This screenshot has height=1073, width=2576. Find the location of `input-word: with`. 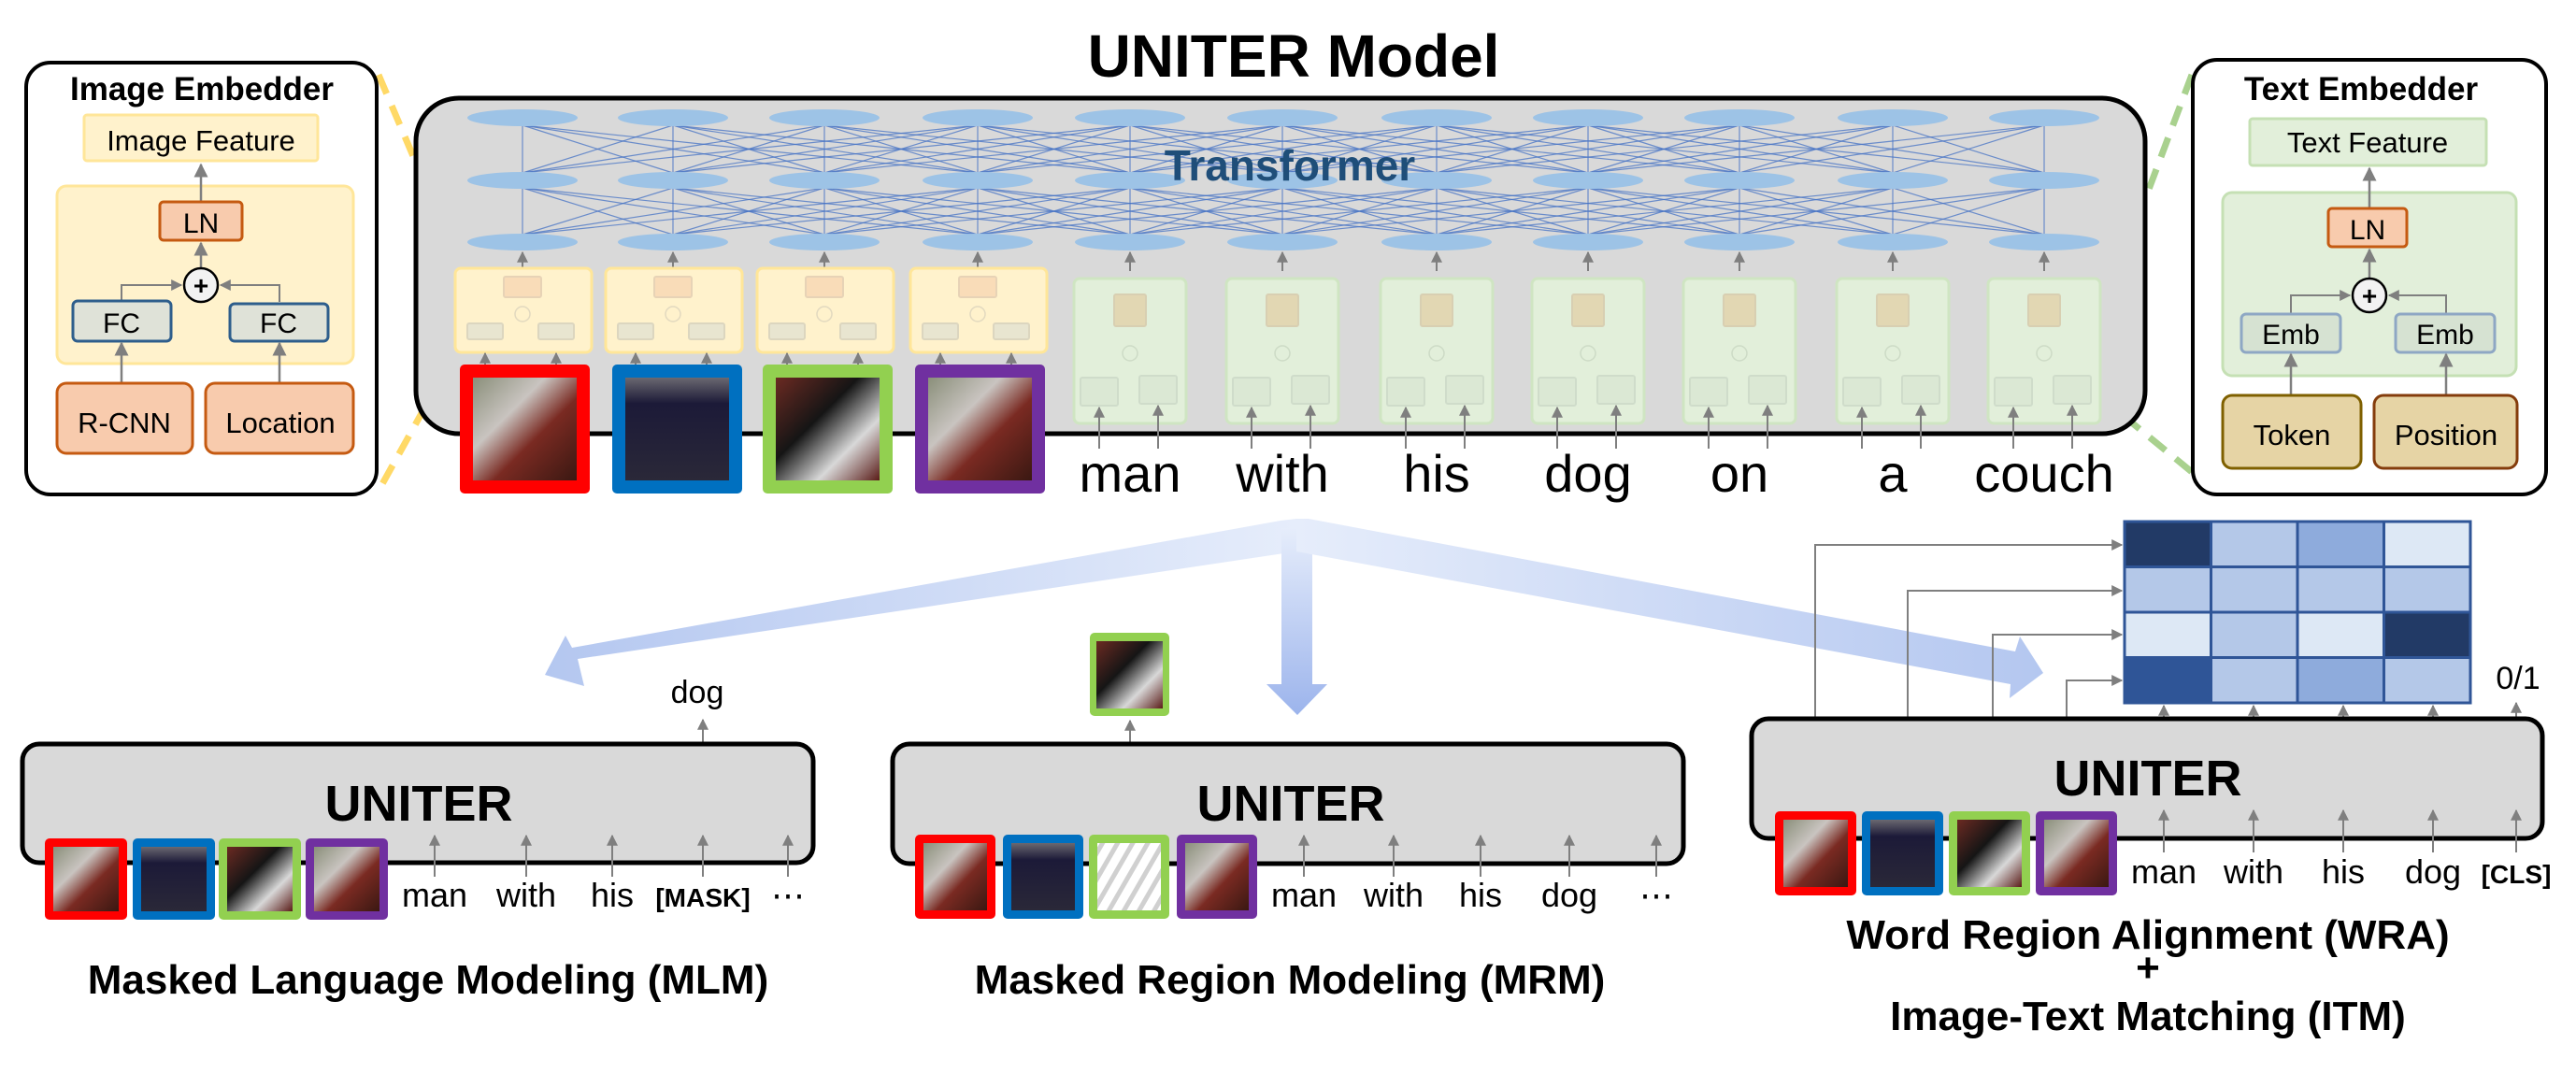

input-word: with is located at coordinates (1282, 474).